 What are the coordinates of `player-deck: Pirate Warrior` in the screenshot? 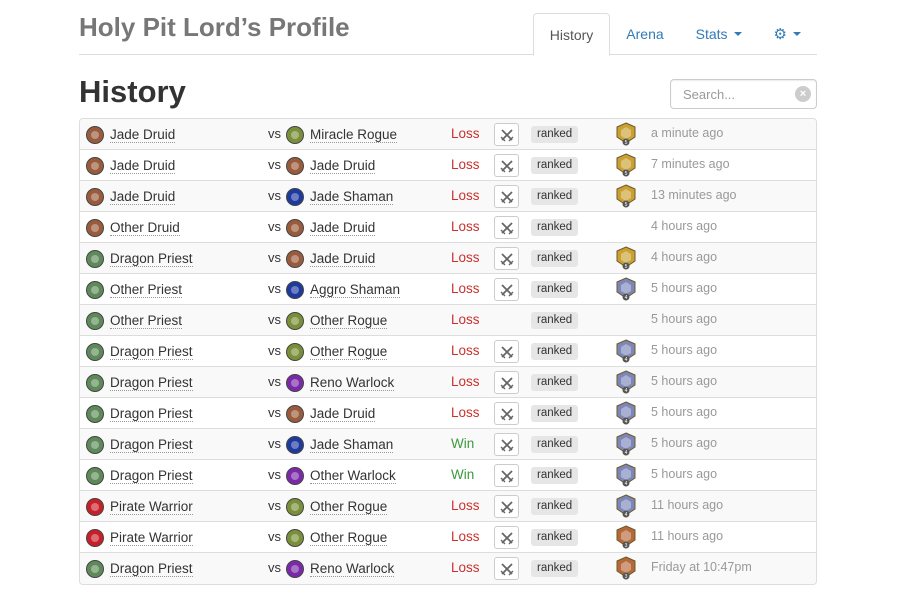 It's located at (139, 506).